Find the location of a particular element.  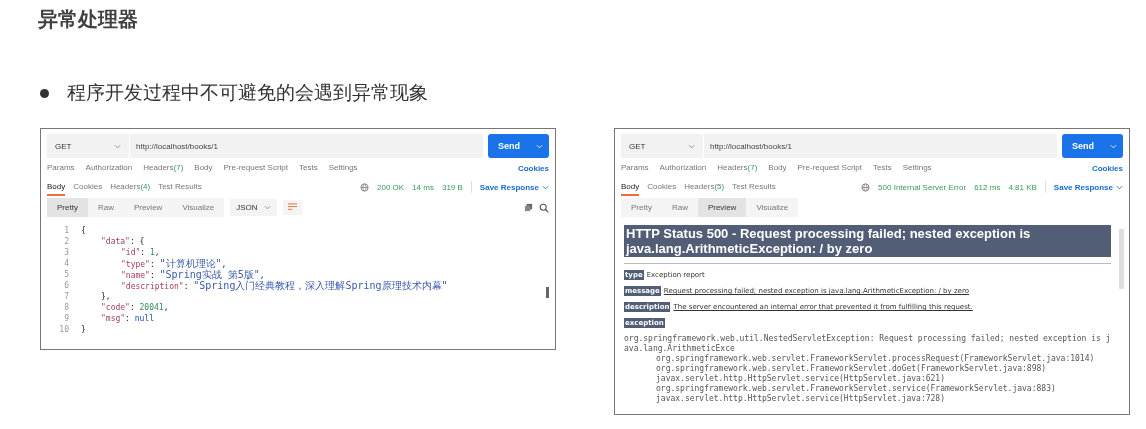

time-text: 14 ms is located at coordinates (423, 187).